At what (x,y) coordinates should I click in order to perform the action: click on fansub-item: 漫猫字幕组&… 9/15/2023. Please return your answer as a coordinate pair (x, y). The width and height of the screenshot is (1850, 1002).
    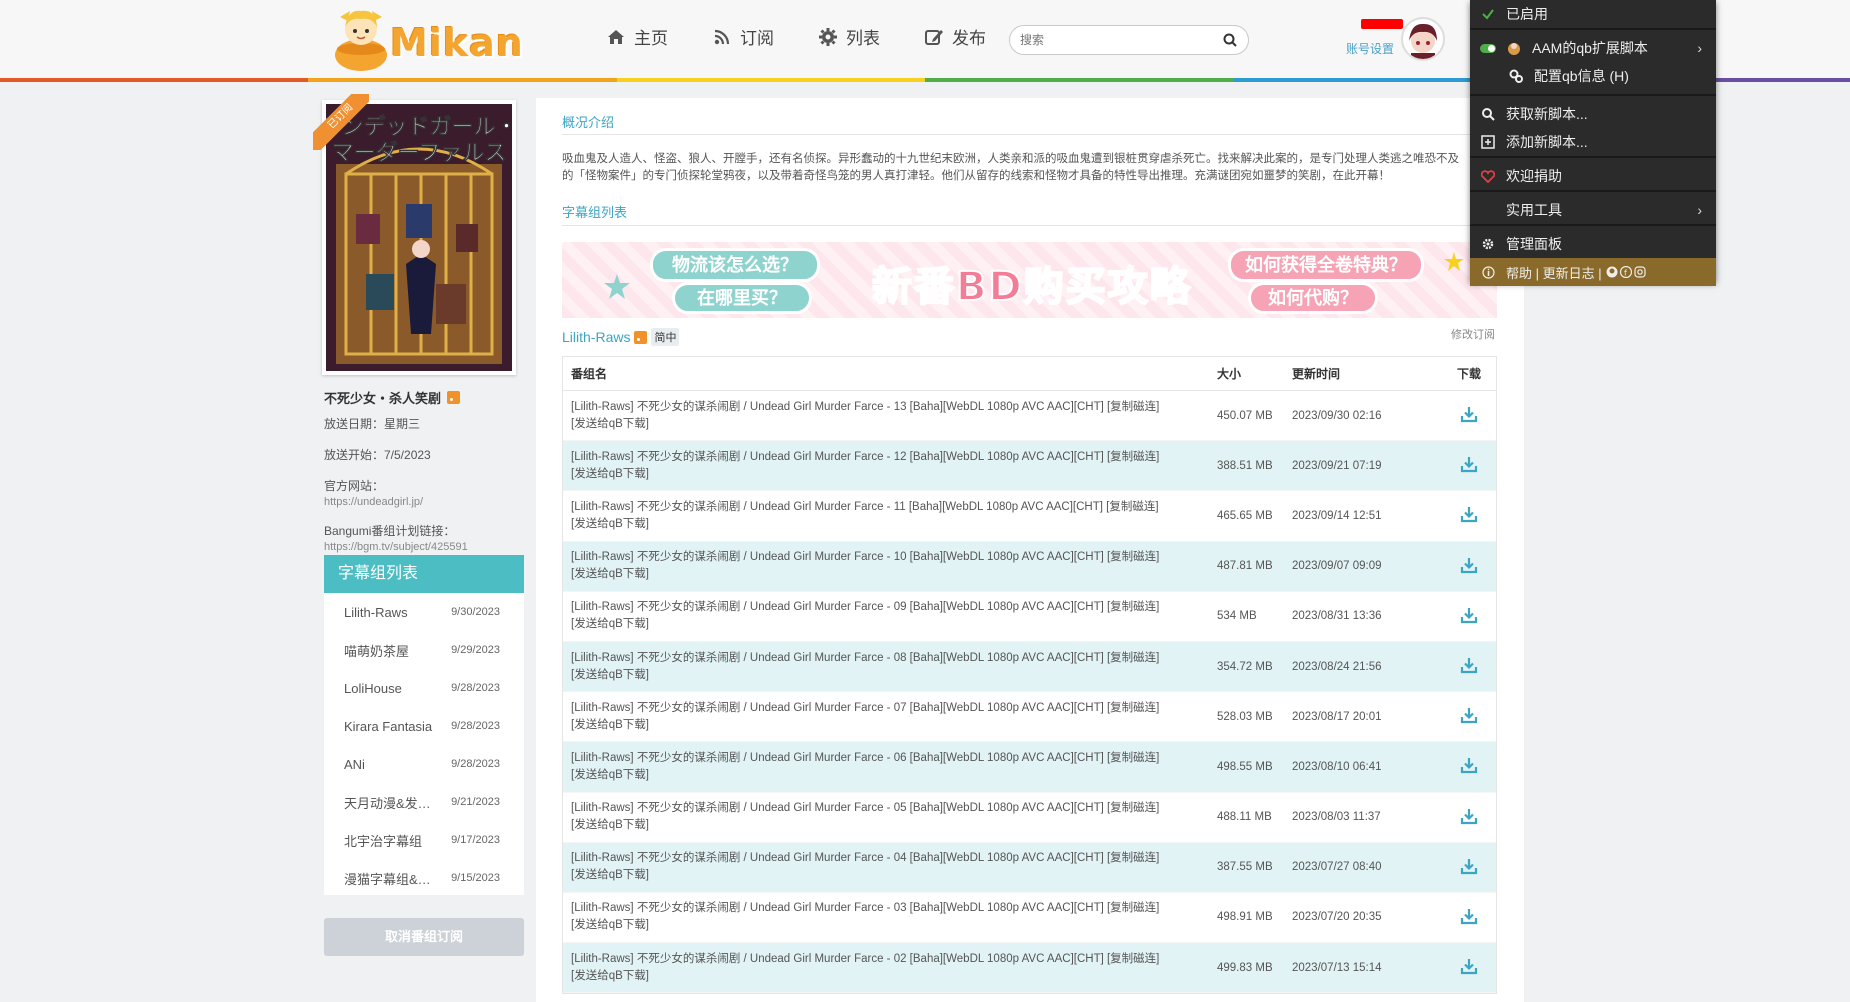
    Looking at the image, I should click on (424, 878).